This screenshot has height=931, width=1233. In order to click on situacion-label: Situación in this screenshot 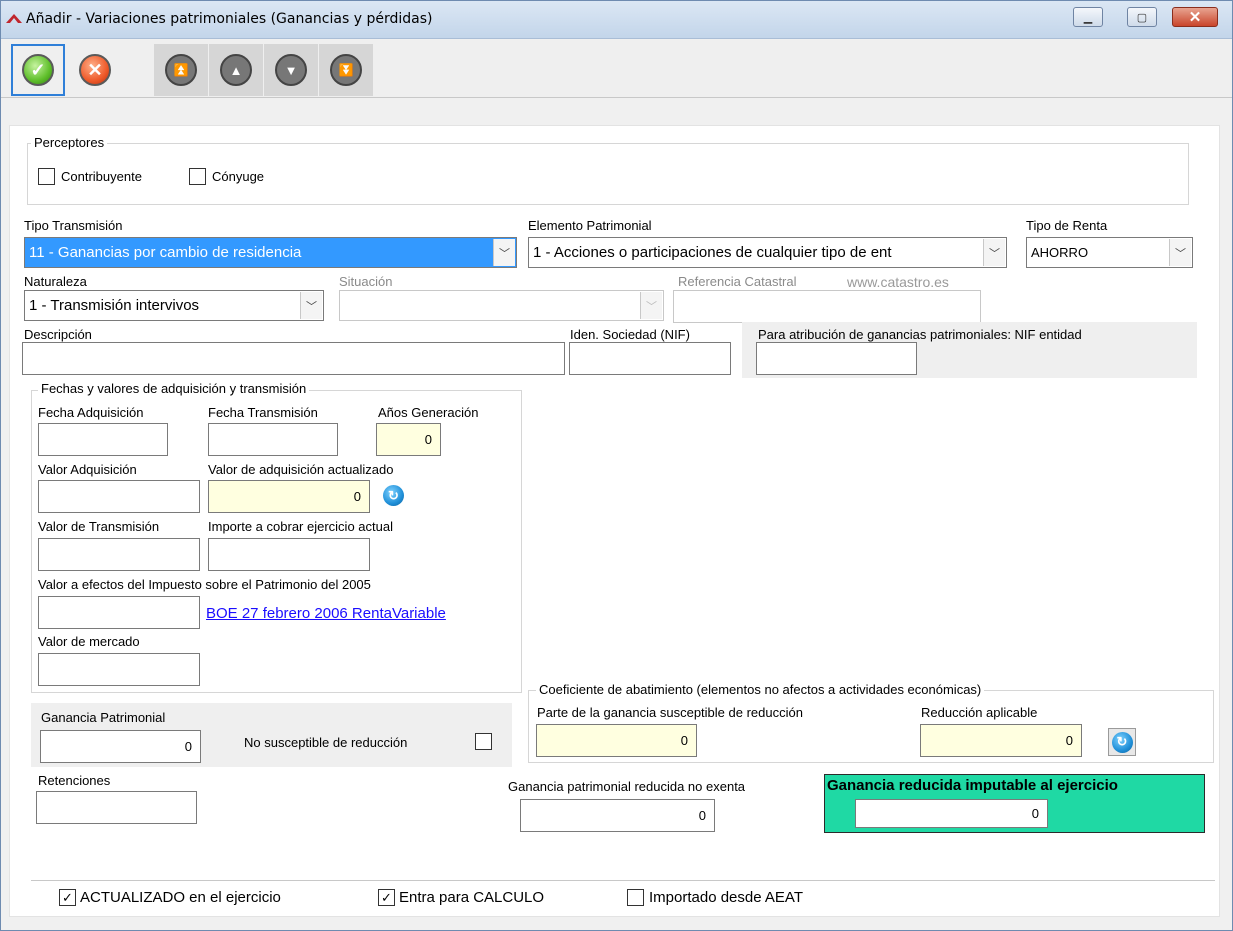, I will do `click(366, 281)`.